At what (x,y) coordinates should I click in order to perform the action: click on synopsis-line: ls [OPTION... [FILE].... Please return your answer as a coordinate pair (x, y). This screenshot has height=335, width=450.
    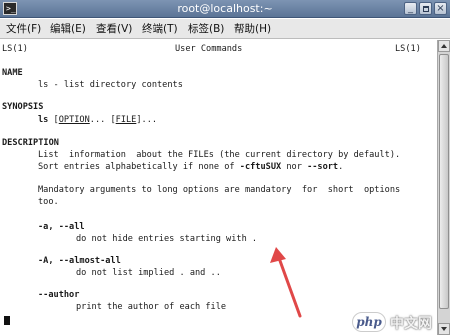
    Looking at the image, I should click on (98, 120).